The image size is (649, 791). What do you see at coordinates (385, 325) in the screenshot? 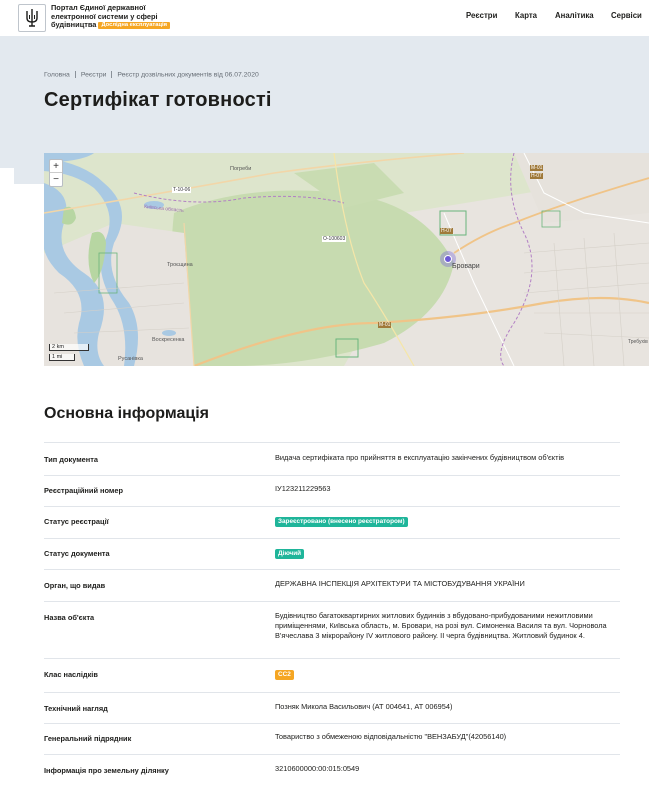
I see `map-label-road-m01: M-01` at bounding box center [385, 325].